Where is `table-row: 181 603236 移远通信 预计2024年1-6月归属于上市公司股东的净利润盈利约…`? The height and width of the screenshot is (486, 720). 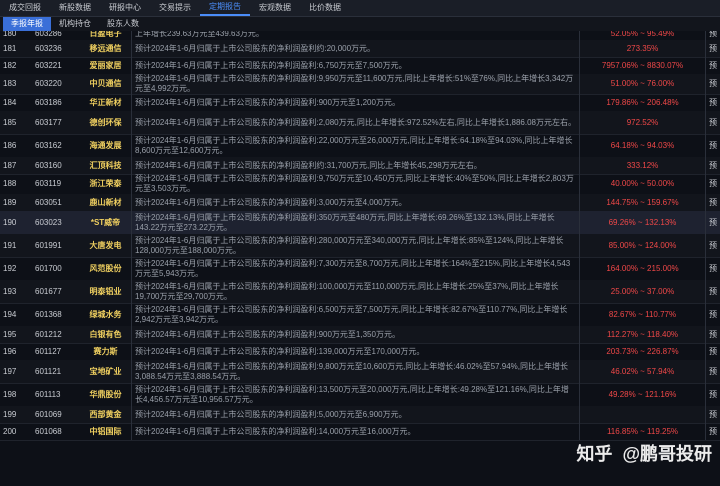 table-row: 181 603236 移远通信 预计2024年1-6月归属于上市公司股东的净利润盈利约… is located at coordinates (360, 49).